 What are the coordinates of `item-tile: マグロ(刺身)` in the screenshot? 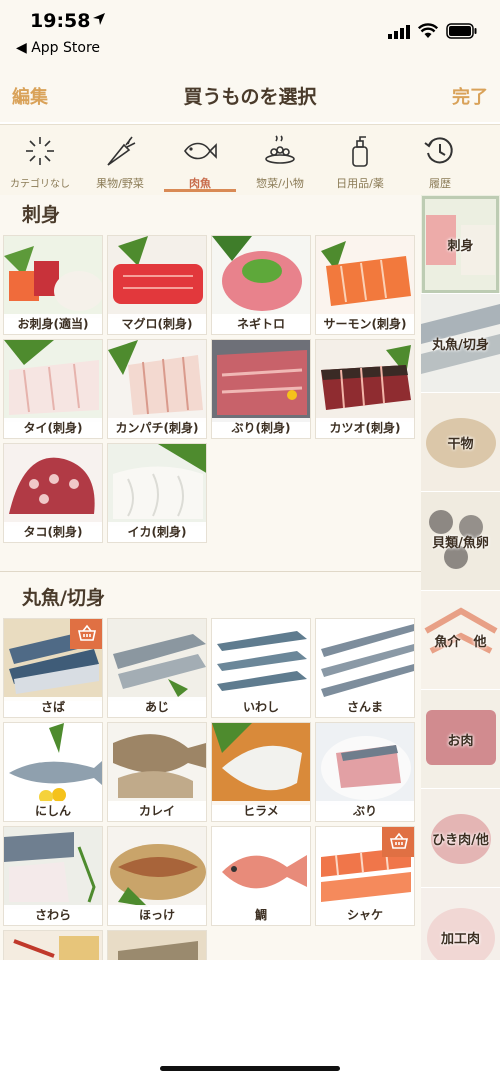 It's located at (157, 285).